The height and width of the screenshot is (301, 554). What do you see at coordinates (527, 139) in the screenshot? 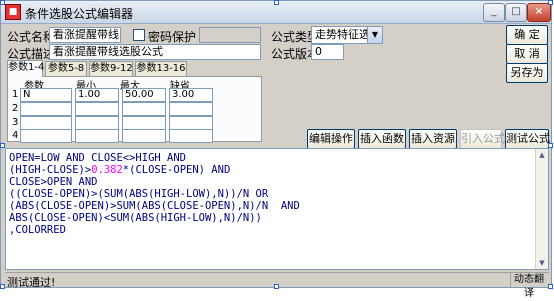
I see `test-formula-button: 测试公式` at bounding box center [527, 139].